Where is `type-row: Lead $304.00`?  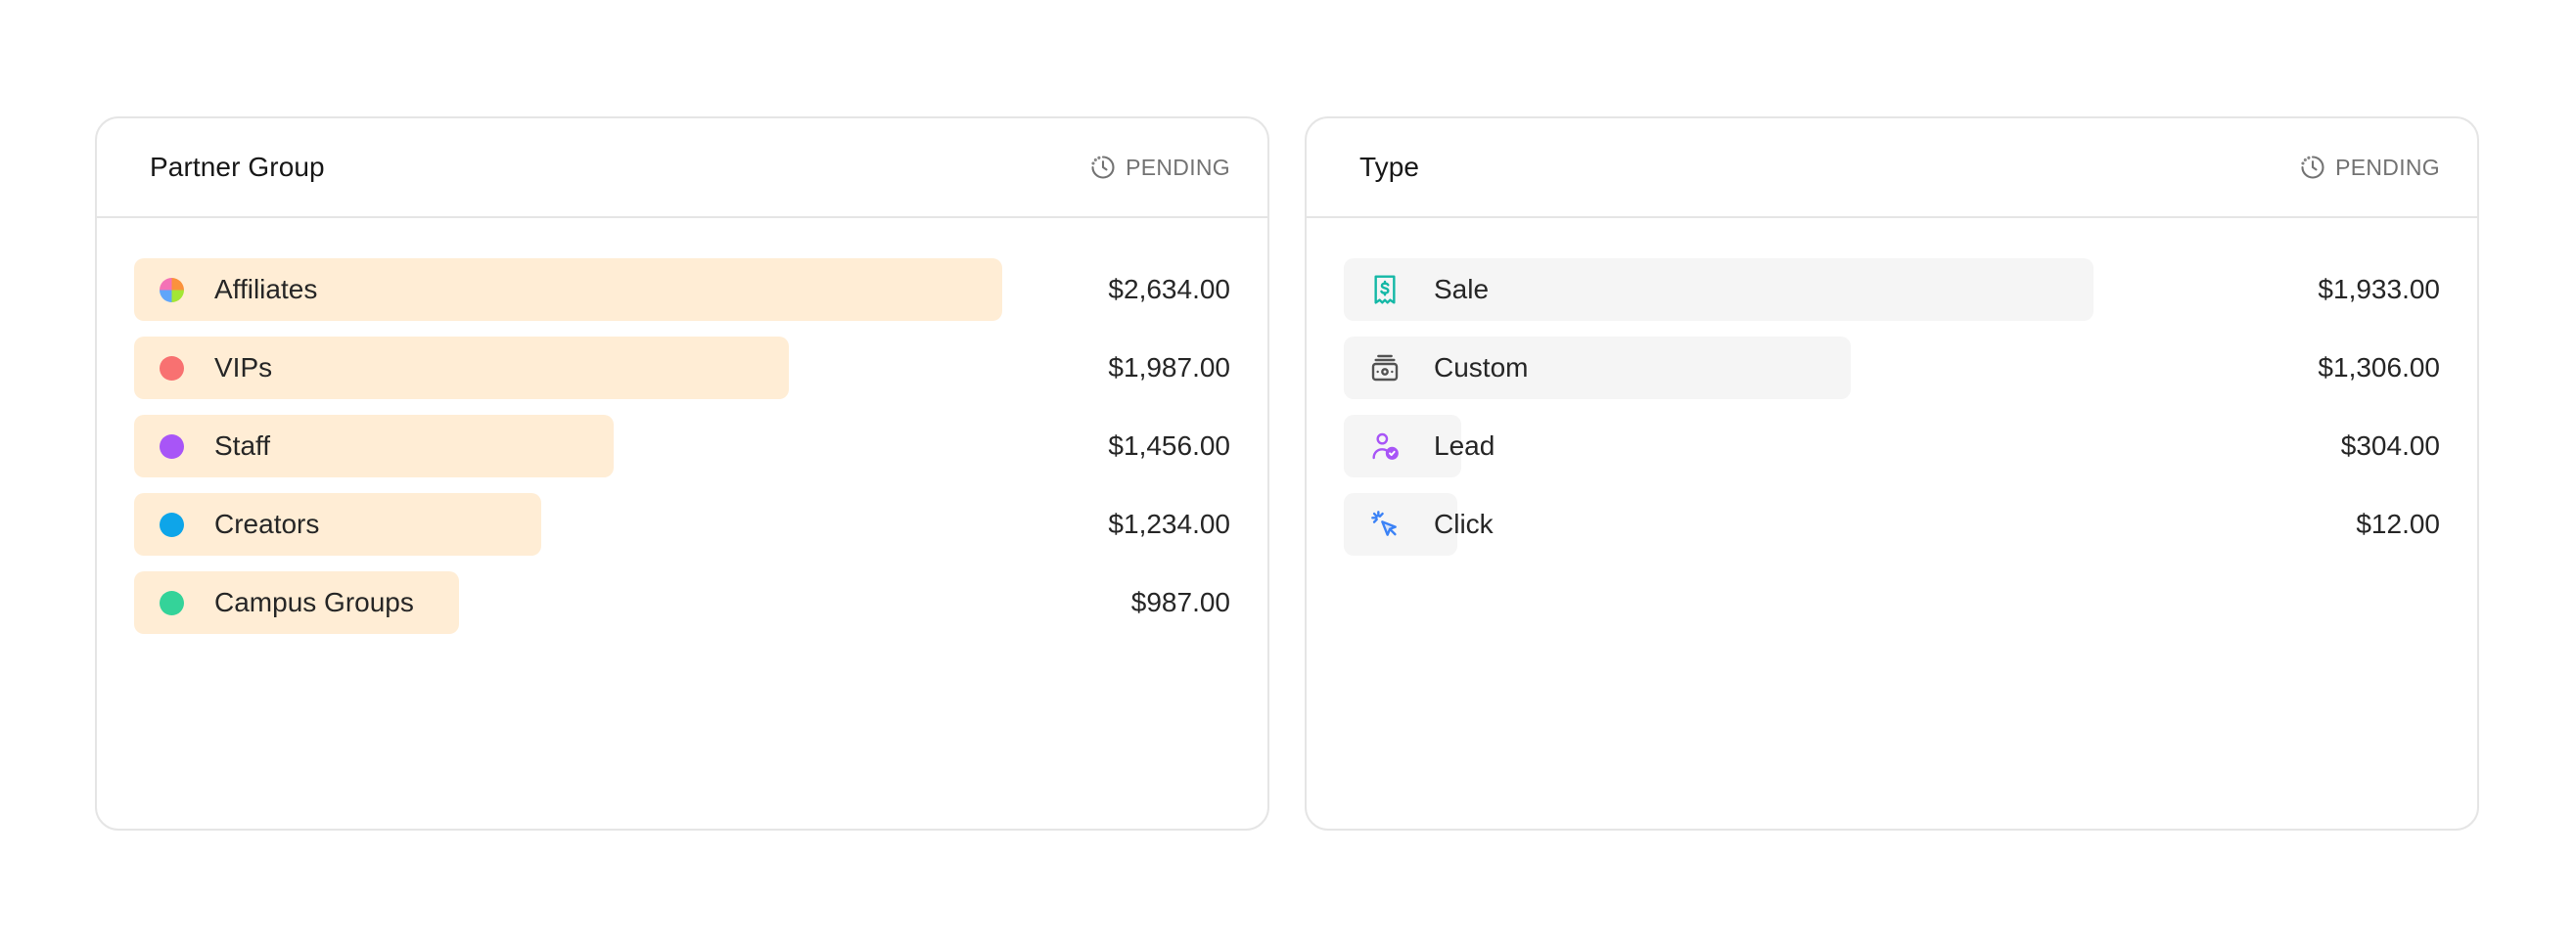
type-row: Lead $304.00 is located at coordinates (1892, 446).